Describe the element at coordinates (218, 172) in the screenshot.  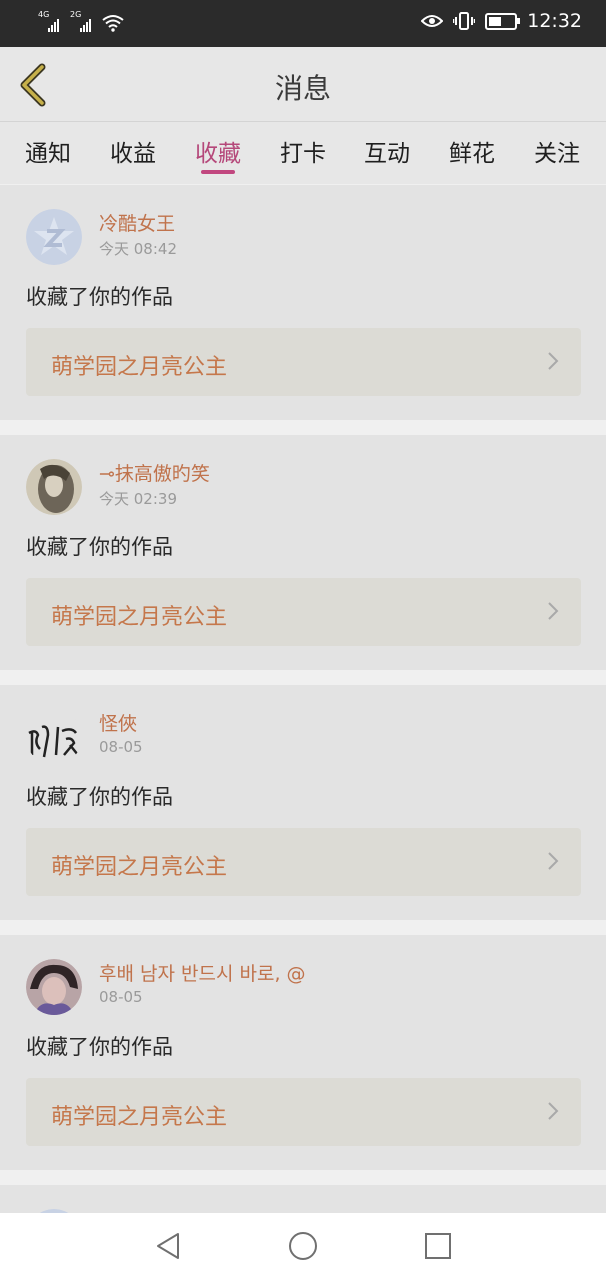
I see `active-tab-indicator` at that location.